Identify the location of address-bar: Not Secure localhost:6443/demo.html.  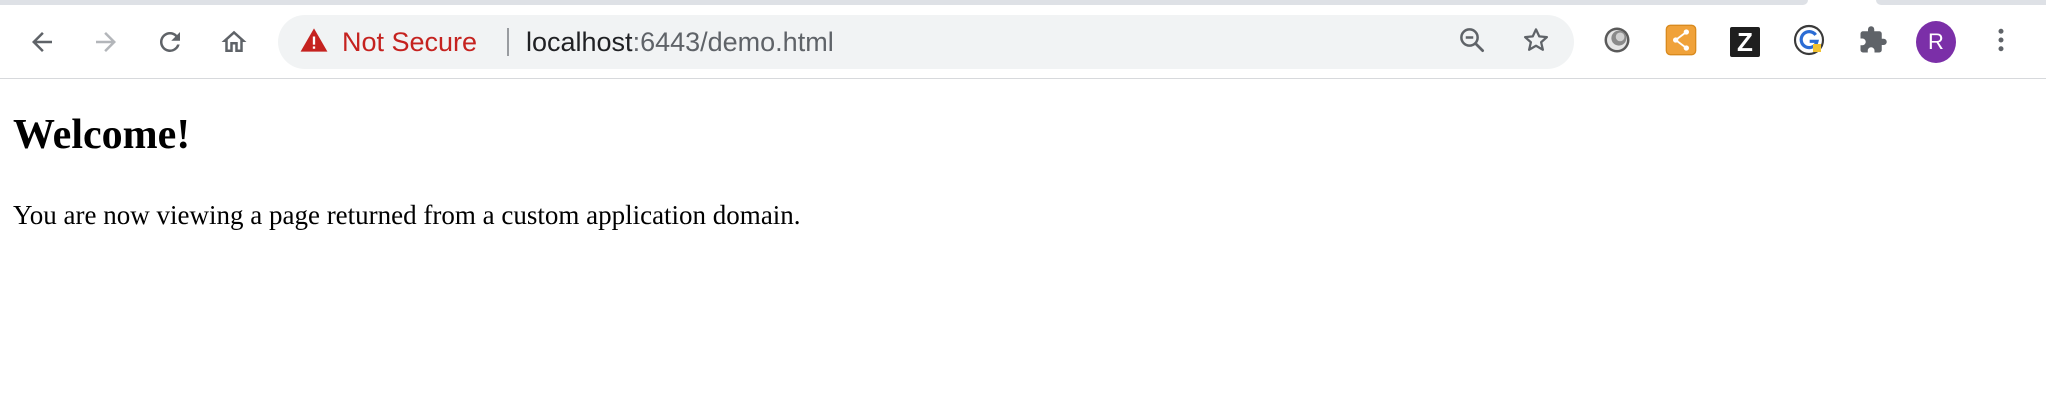
(926, 42).